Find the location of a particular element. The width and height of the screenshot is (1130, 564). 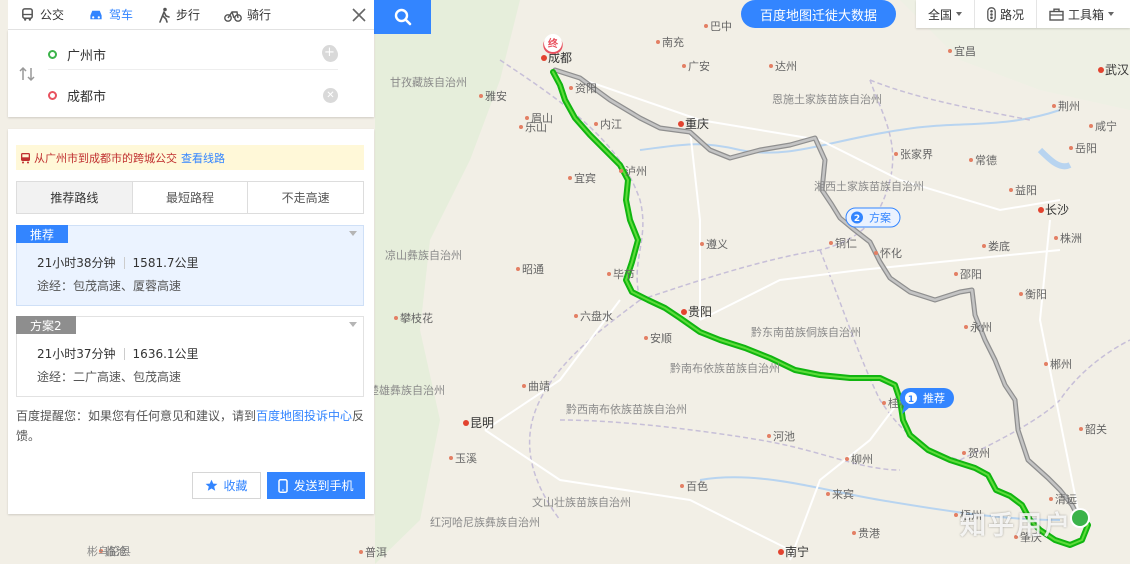

city-label: 攀枝花 is located at coordinates (416, 318).